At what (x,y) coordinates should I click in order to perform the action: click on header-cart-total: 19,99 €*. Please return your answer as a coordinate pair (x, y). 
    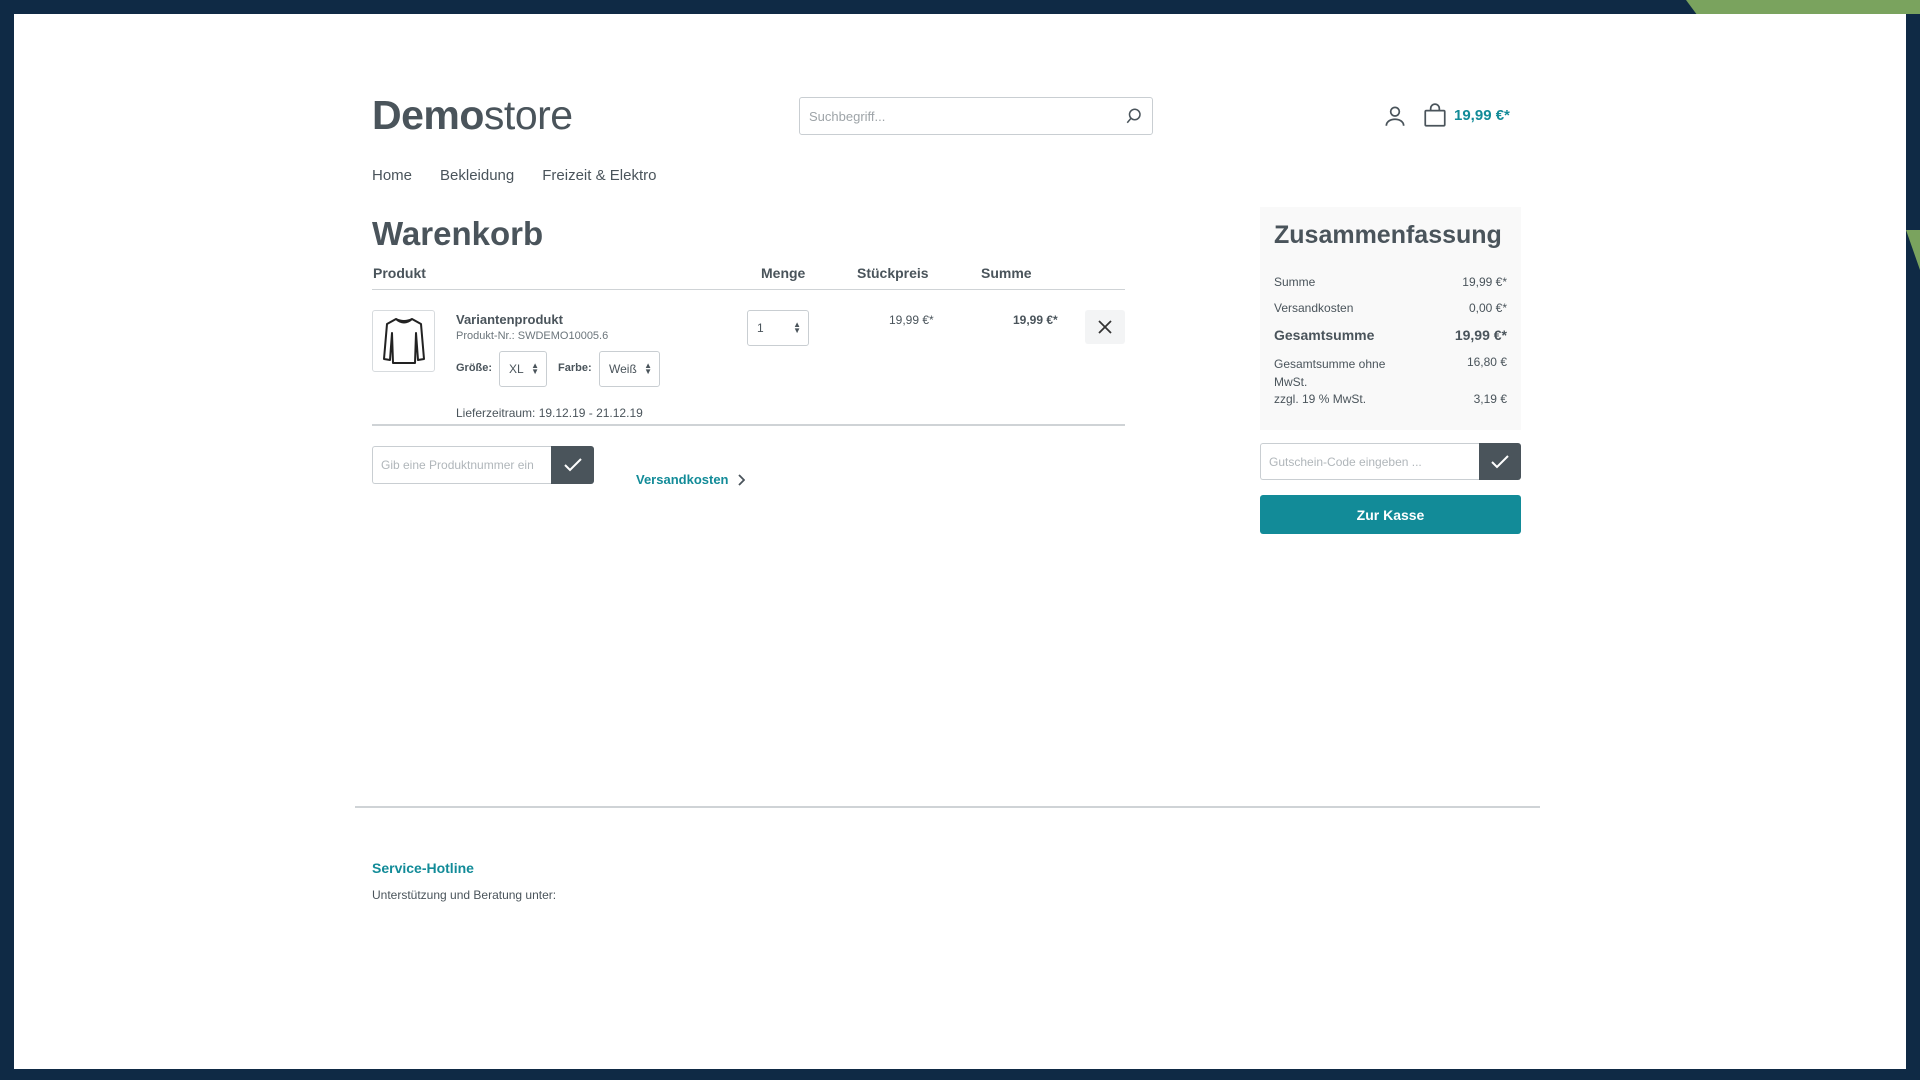
    Looking at the image, I should click on (1482, 115).